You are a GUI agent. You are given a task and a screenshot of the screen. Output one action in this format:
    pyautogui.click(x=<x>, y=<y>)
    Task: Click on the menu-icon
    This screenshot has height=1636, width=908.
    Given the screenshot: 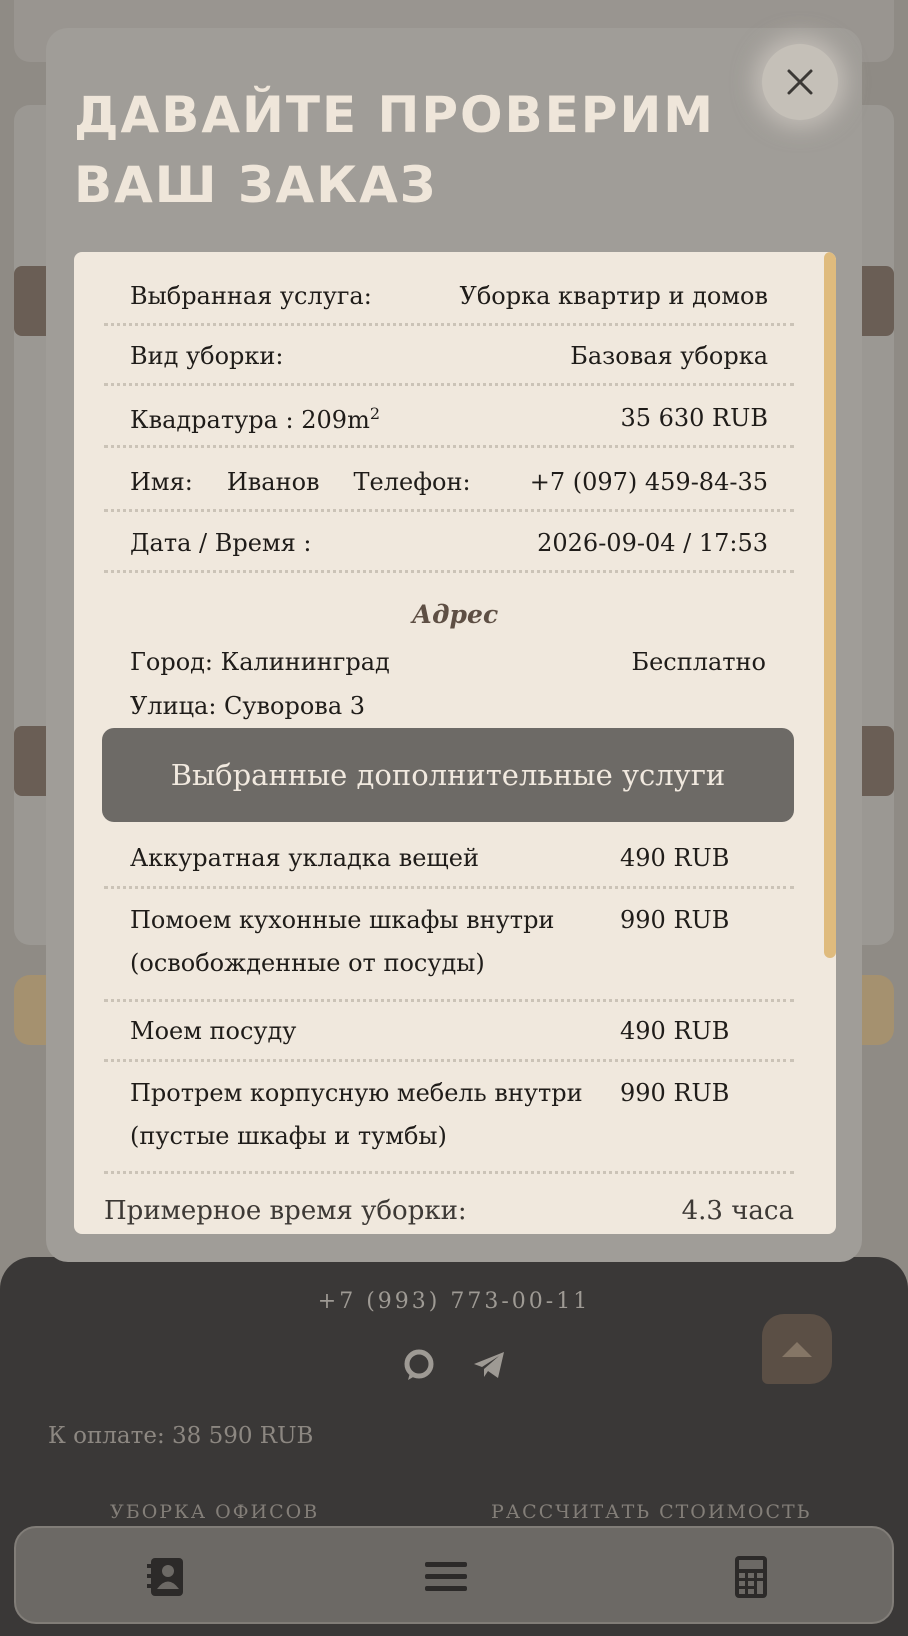 What is the action you would take?
    pyautogui.click(x=446, y=1576)
    